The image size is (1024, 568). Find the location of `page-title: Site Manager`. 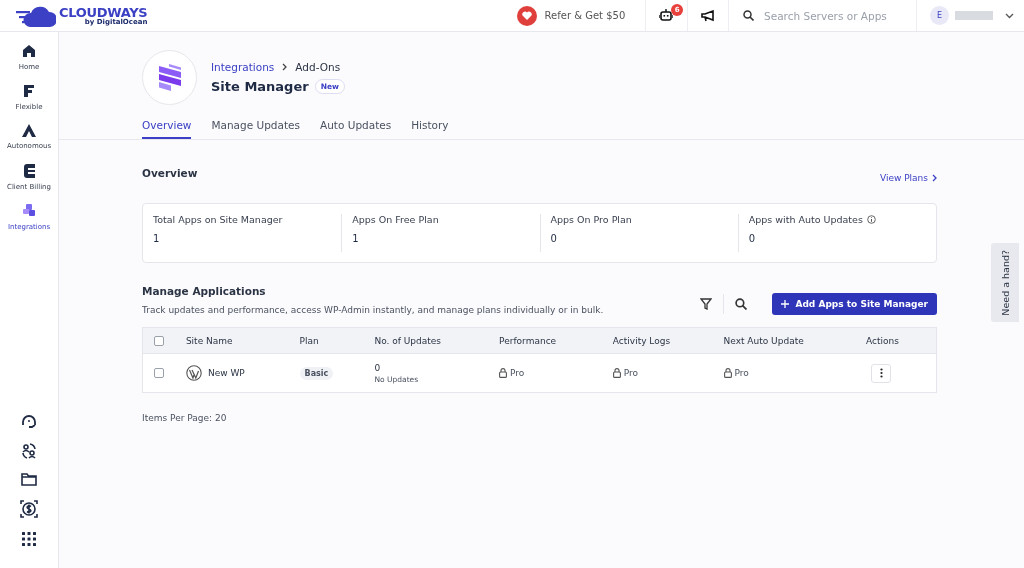

page-title: Site Manager is located at coordinates (260, 86).